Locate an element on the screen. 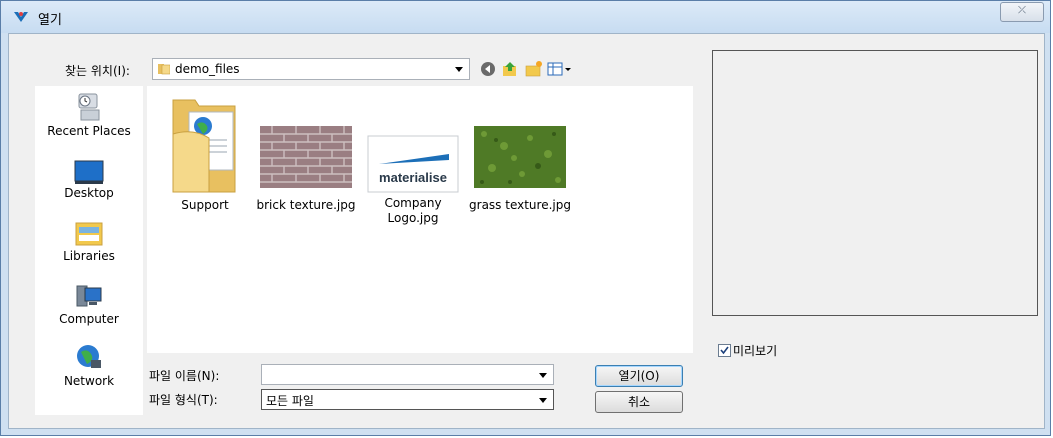 This screenshot has width=1053, height=438. place-libraries: Libraries is located at coordinates (89, 241).